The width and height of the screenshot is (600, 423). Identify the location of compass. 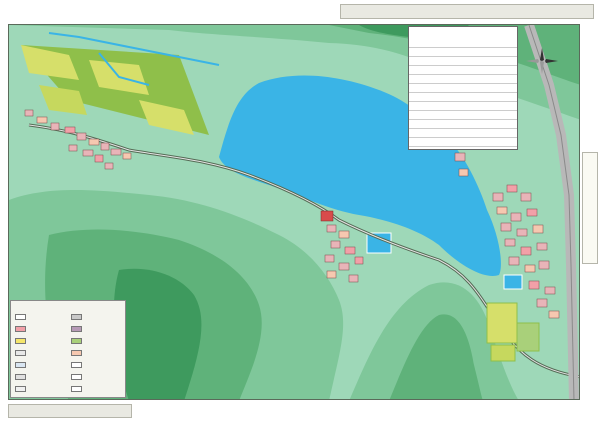
(542, 61).